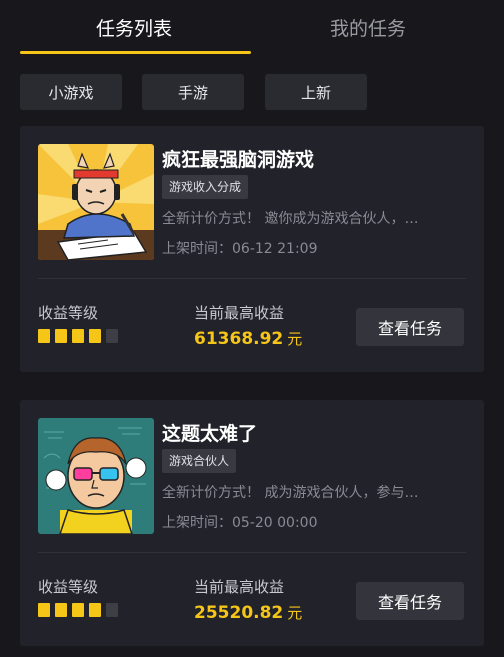 This screenshot has width=504, height=657. I want to click on tab-bar: 任务列表 我的任务, so click(252, 28).